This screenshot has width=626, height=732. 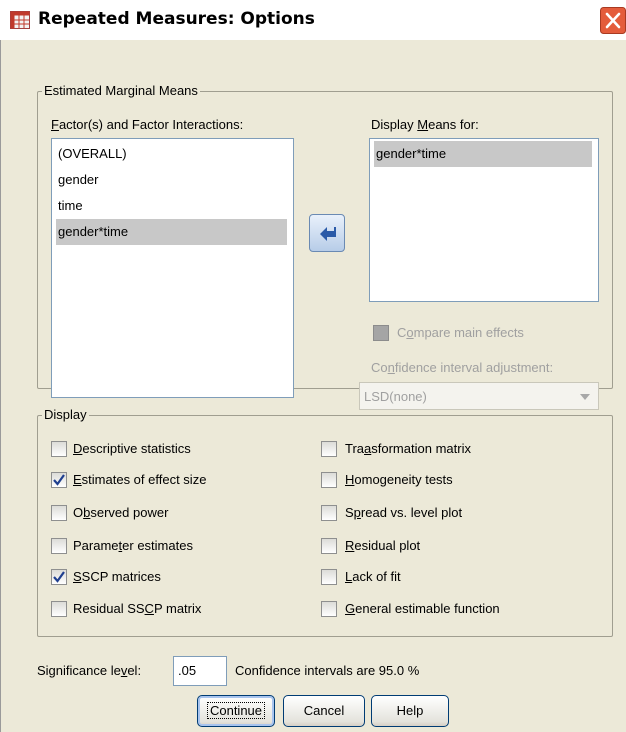 I want to click on spss-grid-icon, so click(x=20, y=20).